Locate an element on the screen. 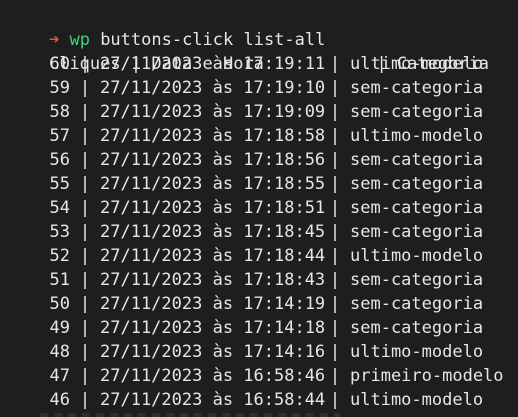  table-row: 55 | 27/11/2023 às 17:18:55 | sem-categoria is located at coordinates (242, 184).